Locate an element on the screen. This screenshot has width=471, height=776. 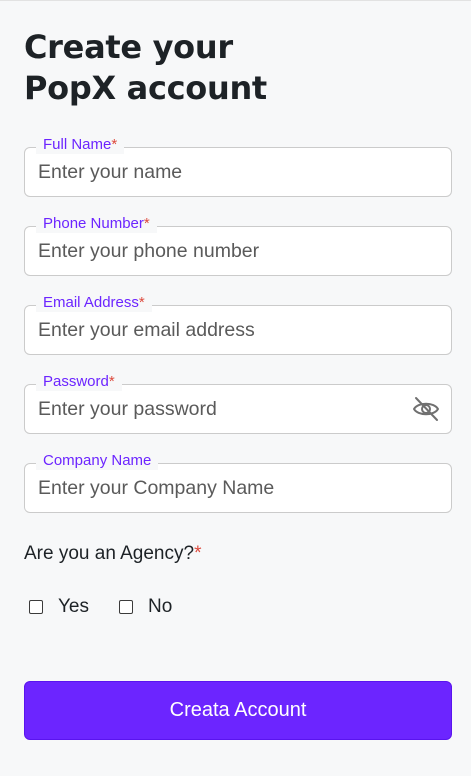
agency-yes-label: Yes is located at coordinates (73, 606).